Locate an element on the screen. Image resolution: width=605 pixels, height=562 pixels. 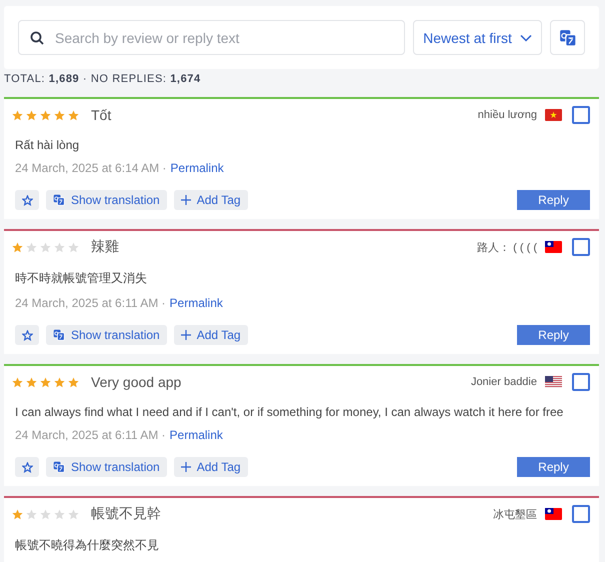
review-title: Very good app is located at coordinates (136, 382).